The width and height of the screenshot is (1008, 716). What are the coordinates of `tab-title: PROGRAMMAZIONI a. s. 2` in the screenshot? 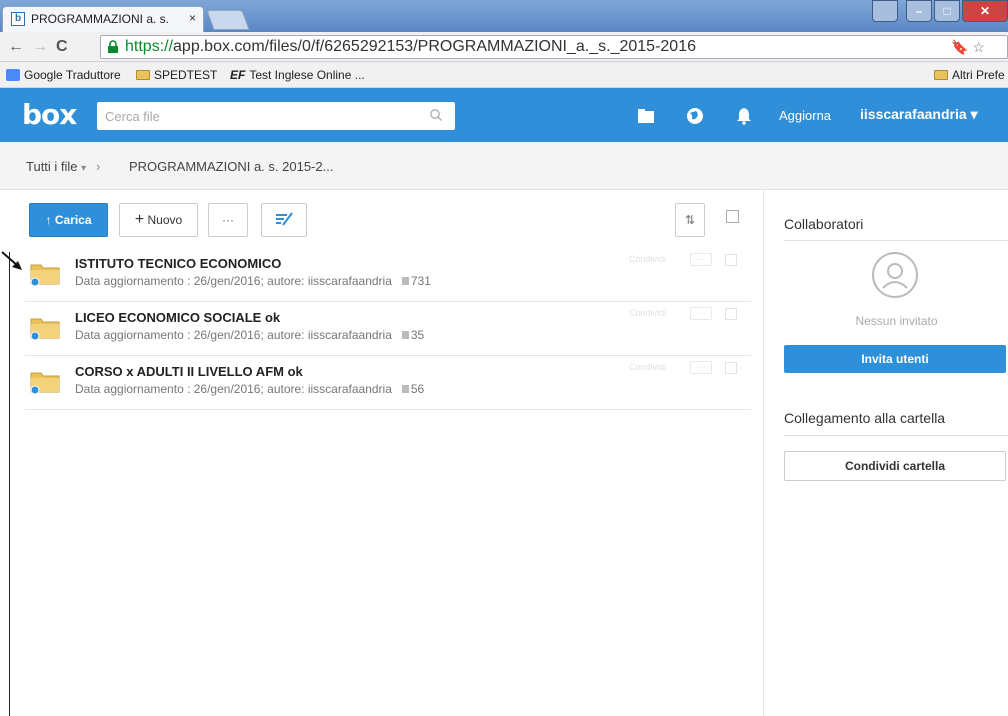 It's located at (101, 19).